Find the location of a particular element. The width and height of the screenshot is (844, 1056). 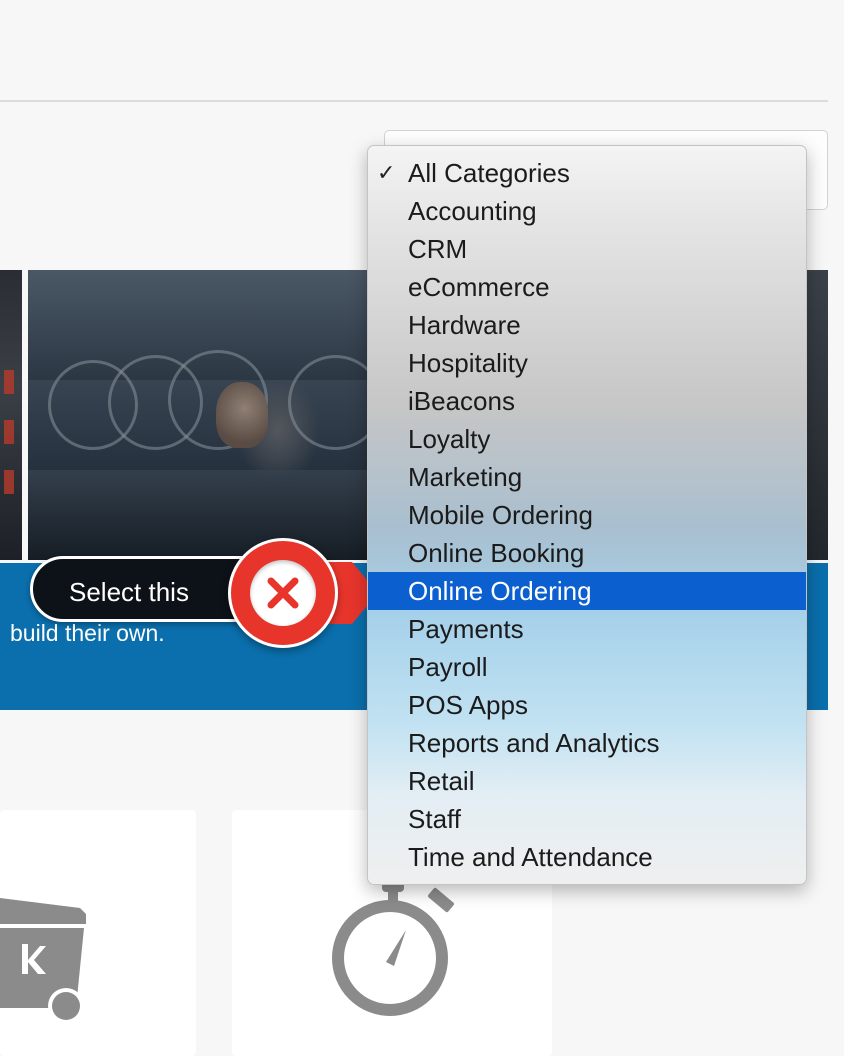

menu-item-payroll: Payroll is located at coordinates (587, 667).